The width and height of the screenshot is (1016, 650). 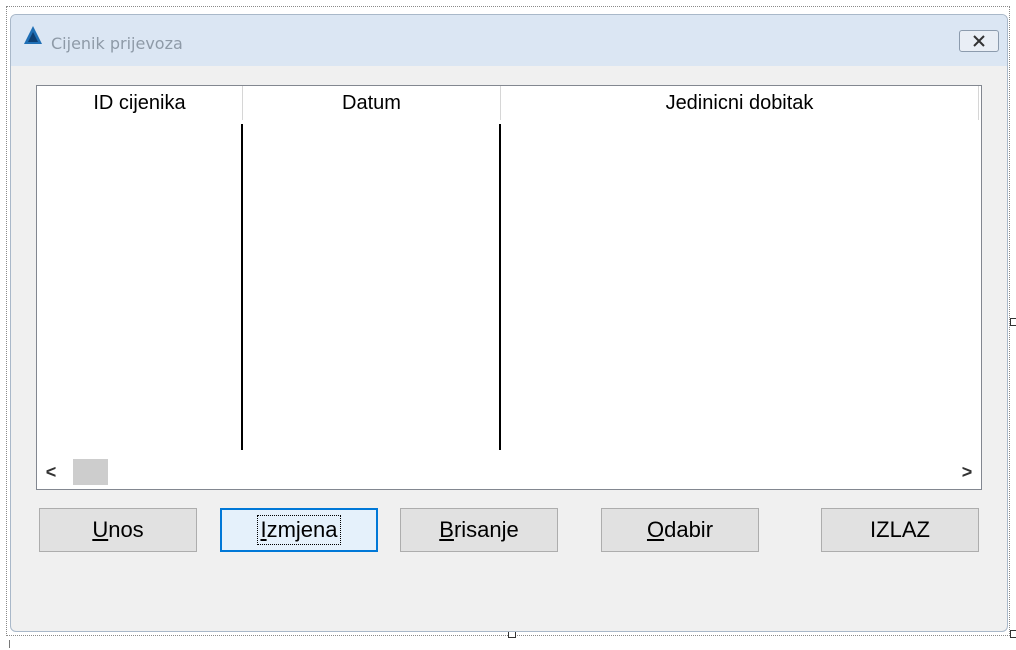 What do you see at coordinates (117, 43) in the screenshot?
I see `window-title: Cijenik prijevoza` at bounding box center [117, 43].